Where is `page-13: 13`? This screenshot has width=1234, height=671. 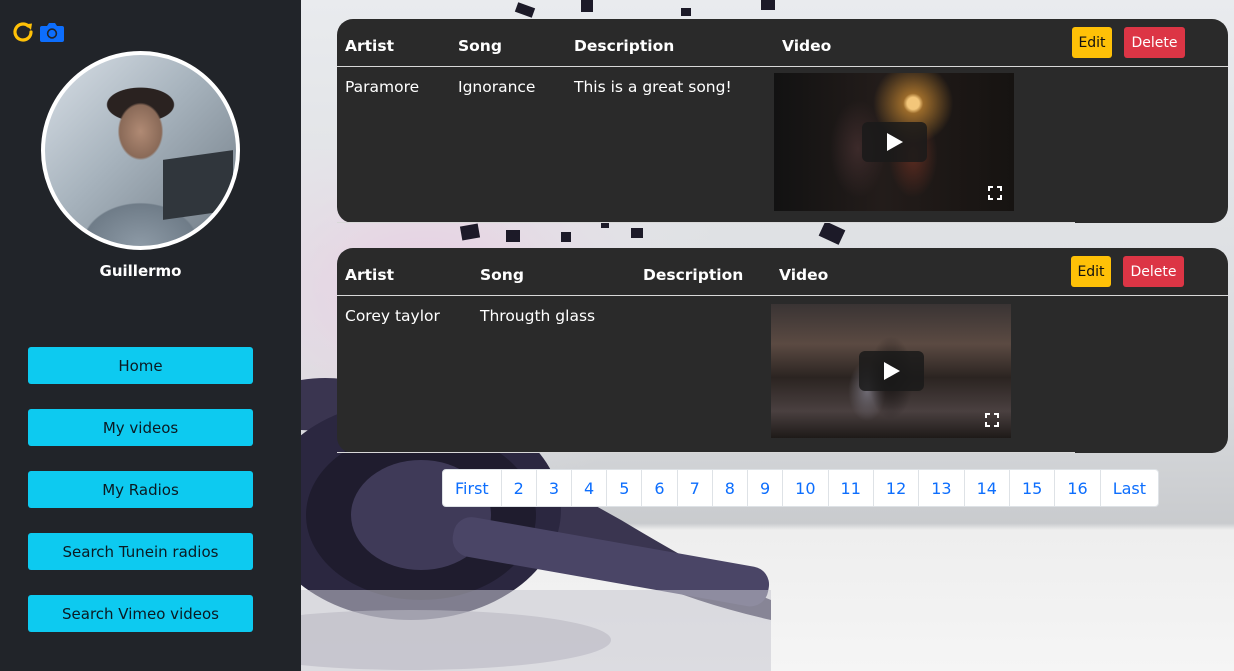 page-13: 13 is located at coordinates (942, 488).